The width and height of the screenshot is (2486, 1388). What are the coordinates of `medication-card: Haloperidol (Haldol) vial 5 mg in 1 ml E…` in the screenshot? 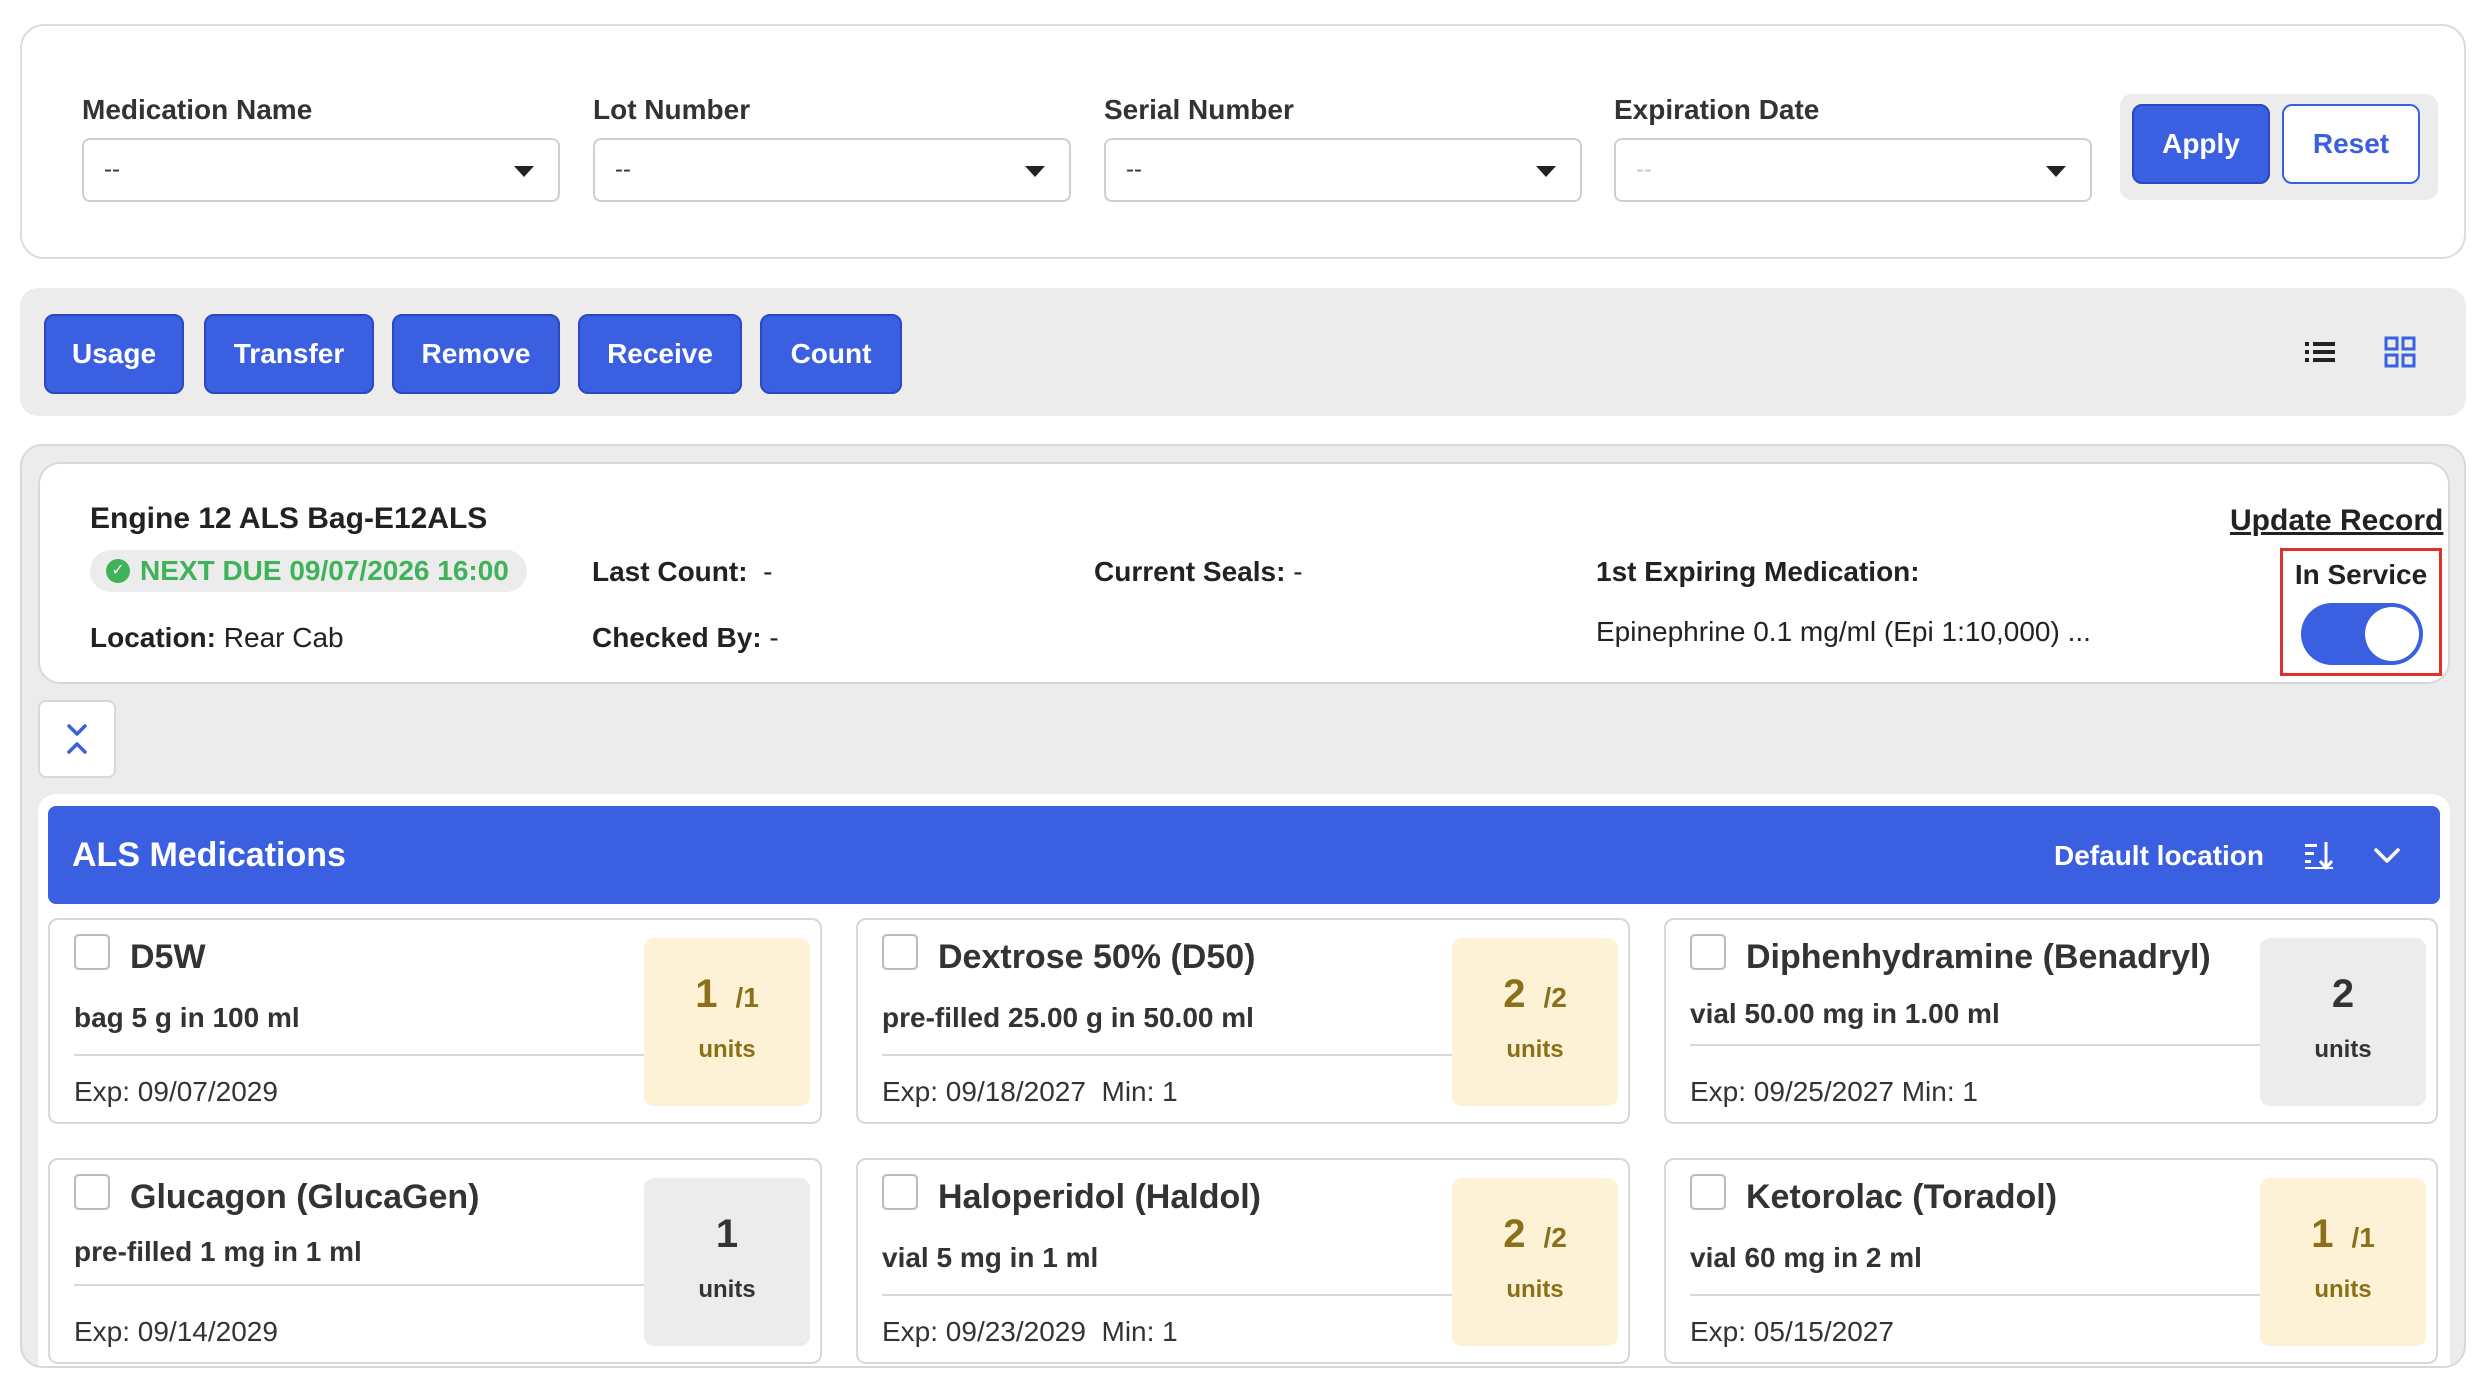 It's located at (1243, 1261).